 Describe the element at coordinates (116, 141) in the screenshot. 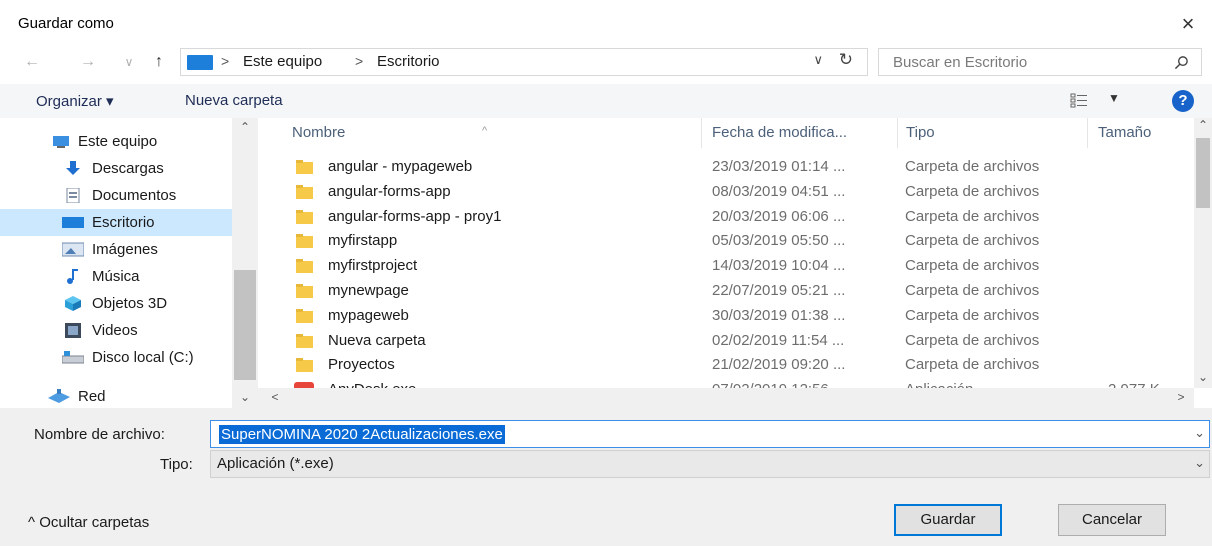

I see `sidebar-item-este-equipo: Este equipo` at that location.